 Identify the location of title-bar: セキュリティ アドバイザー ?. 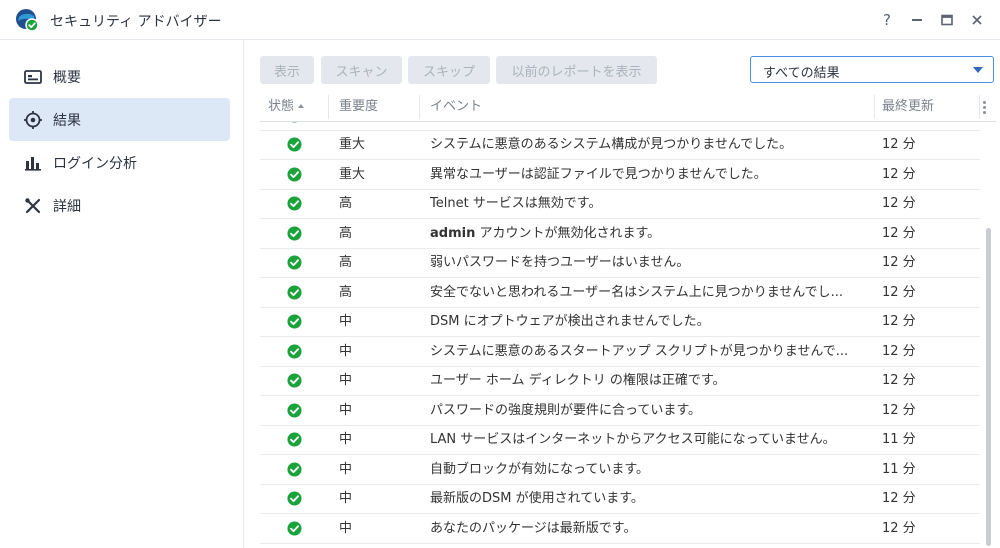
(500, 20).